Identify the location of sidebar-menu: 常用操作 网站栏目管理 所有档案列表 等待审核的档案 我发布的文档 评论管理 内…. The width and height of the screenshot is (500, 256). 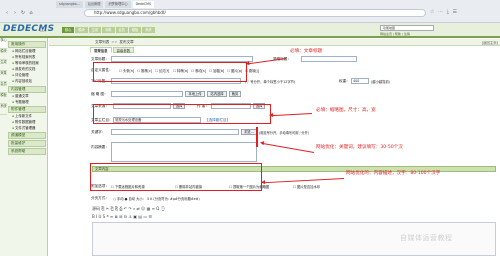
(27, 98).